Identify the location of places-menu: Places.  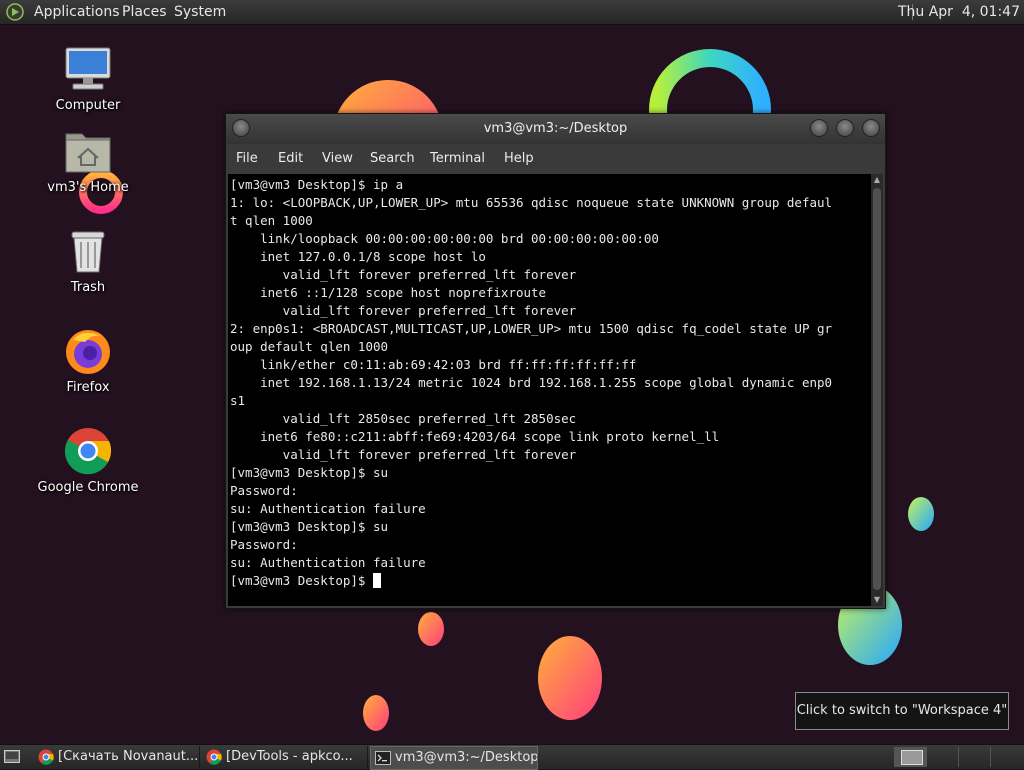
(144, 12).